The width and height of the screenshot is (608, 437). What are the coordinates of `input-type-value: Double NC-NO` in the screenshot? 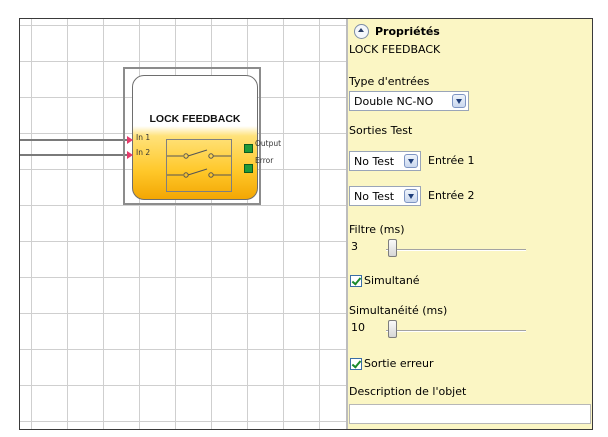 It's located at (394, 101).